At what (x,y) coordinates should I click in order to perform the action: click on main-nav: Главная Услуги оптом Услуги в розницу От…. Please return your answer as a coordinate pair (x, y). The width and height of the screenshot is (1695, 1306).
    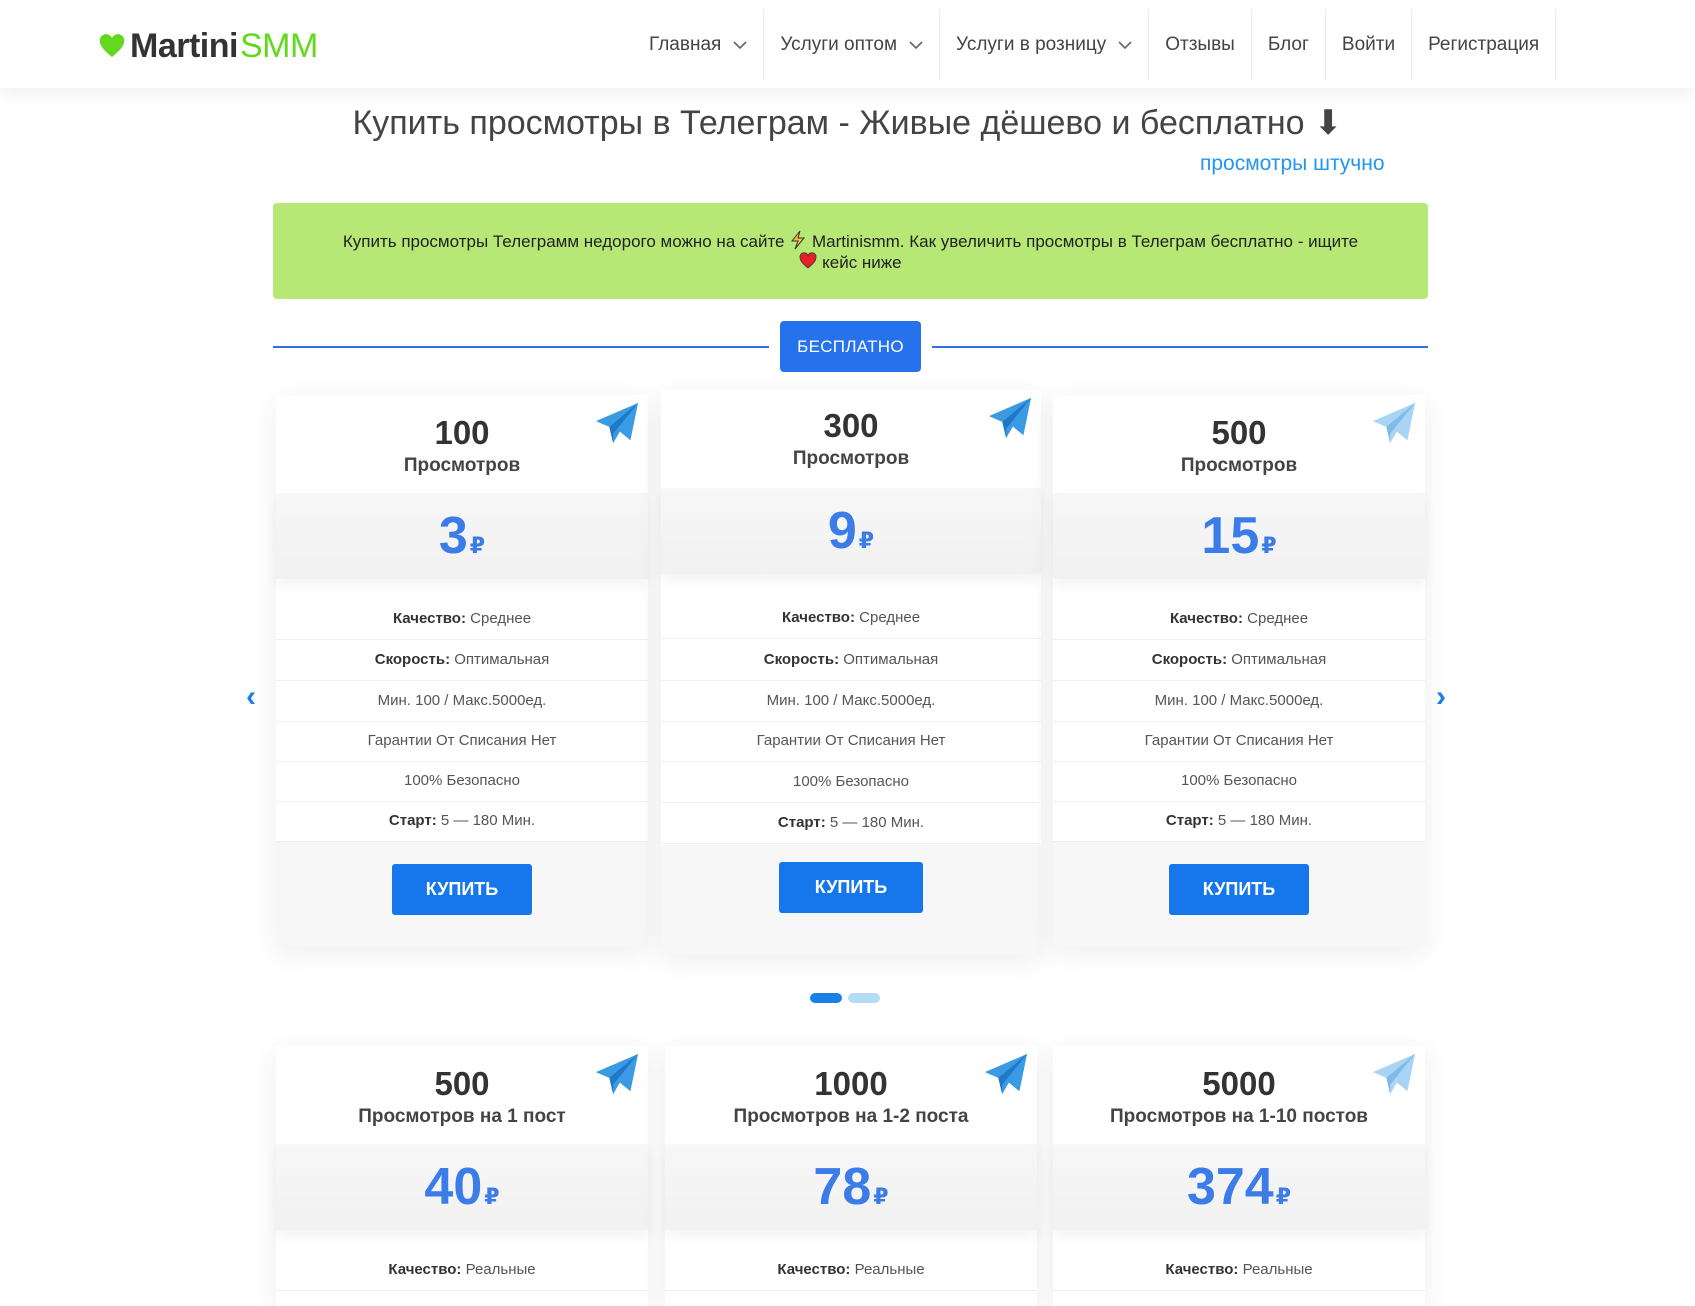
    Looking at the image, I should click on (1095, 45).